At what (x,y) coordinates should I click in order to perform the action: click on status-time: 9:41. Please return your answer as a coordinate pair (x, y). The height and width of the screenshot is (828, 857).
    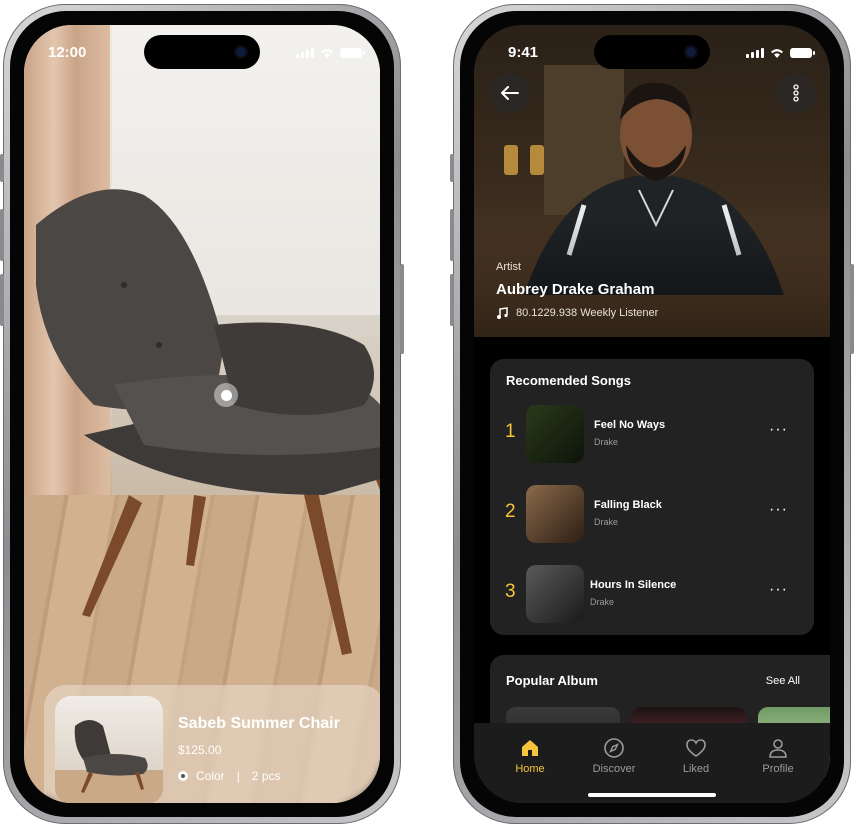
    Looking at the image, I should click on (523, 52).